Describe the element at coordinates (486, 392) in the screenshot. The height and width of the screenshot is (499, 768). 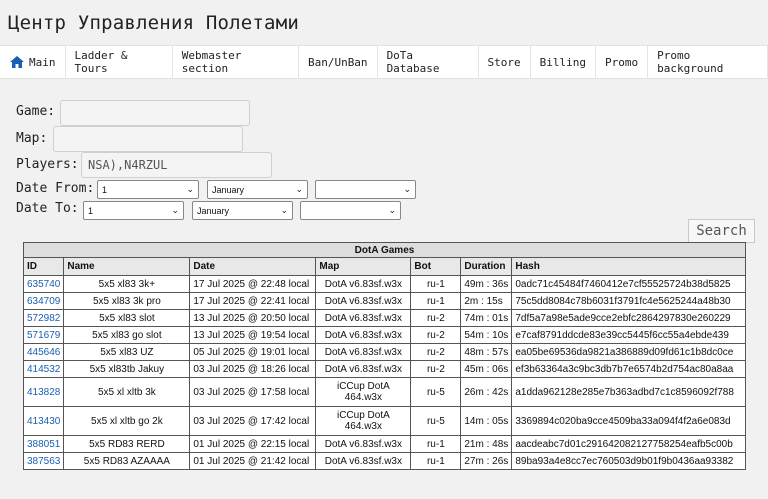
I see `cell-duration: 26m : 42s` at that location.